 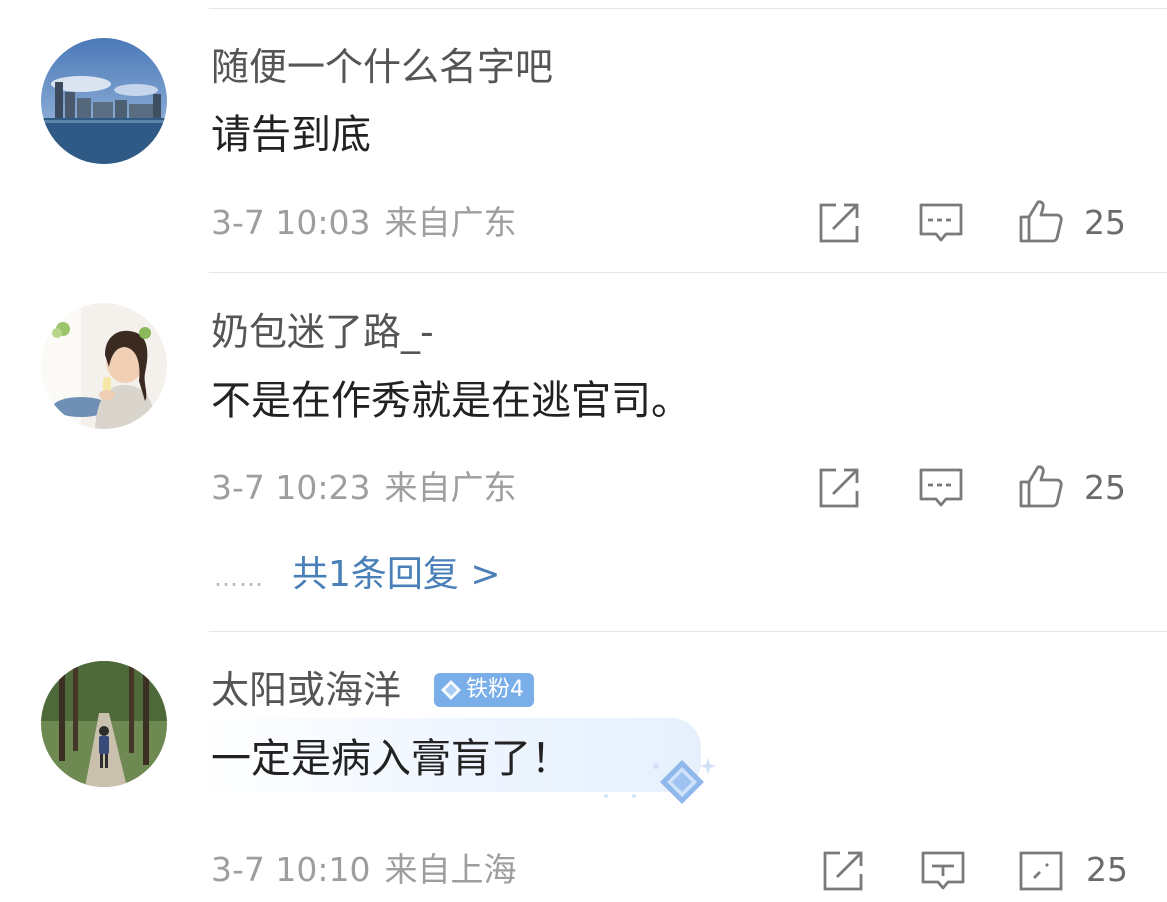 I want to click on badge-label: 铁粉4, so click(x=495, y=689).